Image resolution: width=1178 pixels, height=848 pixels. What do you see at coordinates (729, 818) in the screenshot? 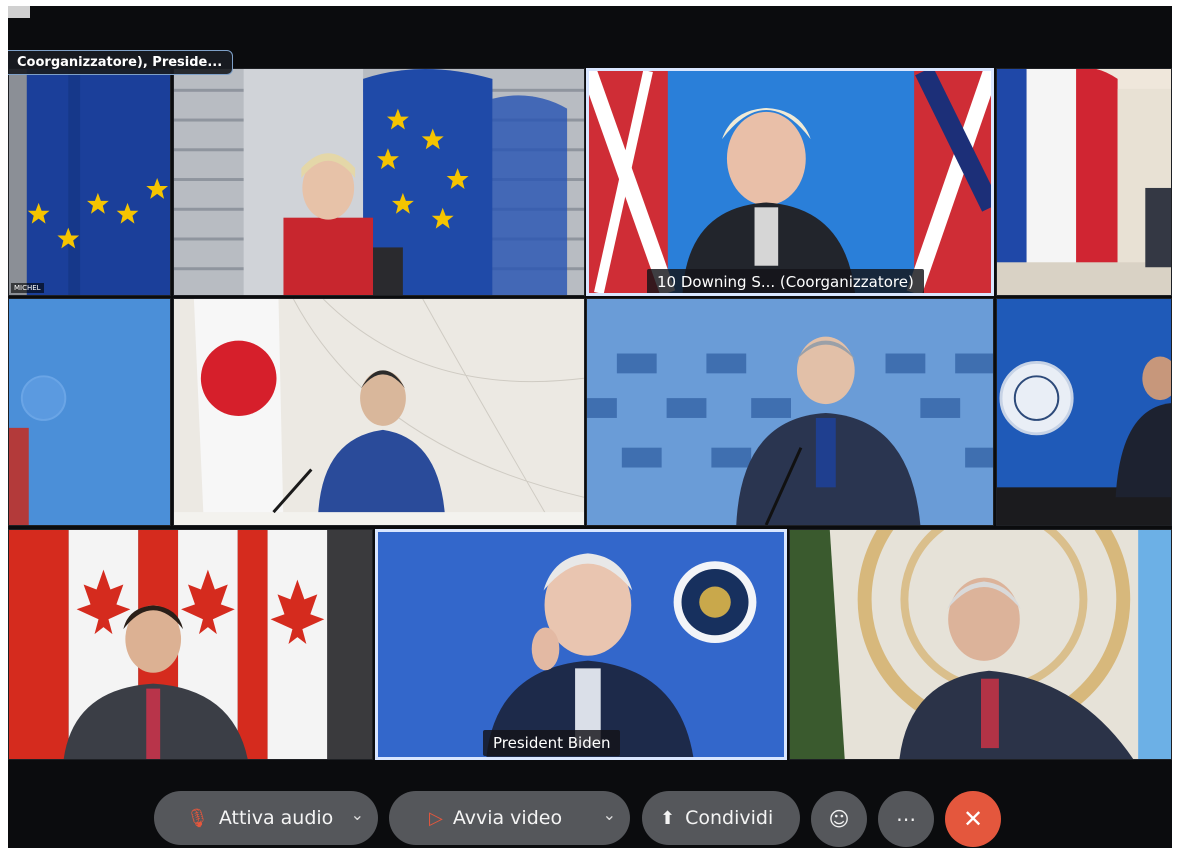
I see `share-button-label: Condividi` at bounding box center [729, 818].